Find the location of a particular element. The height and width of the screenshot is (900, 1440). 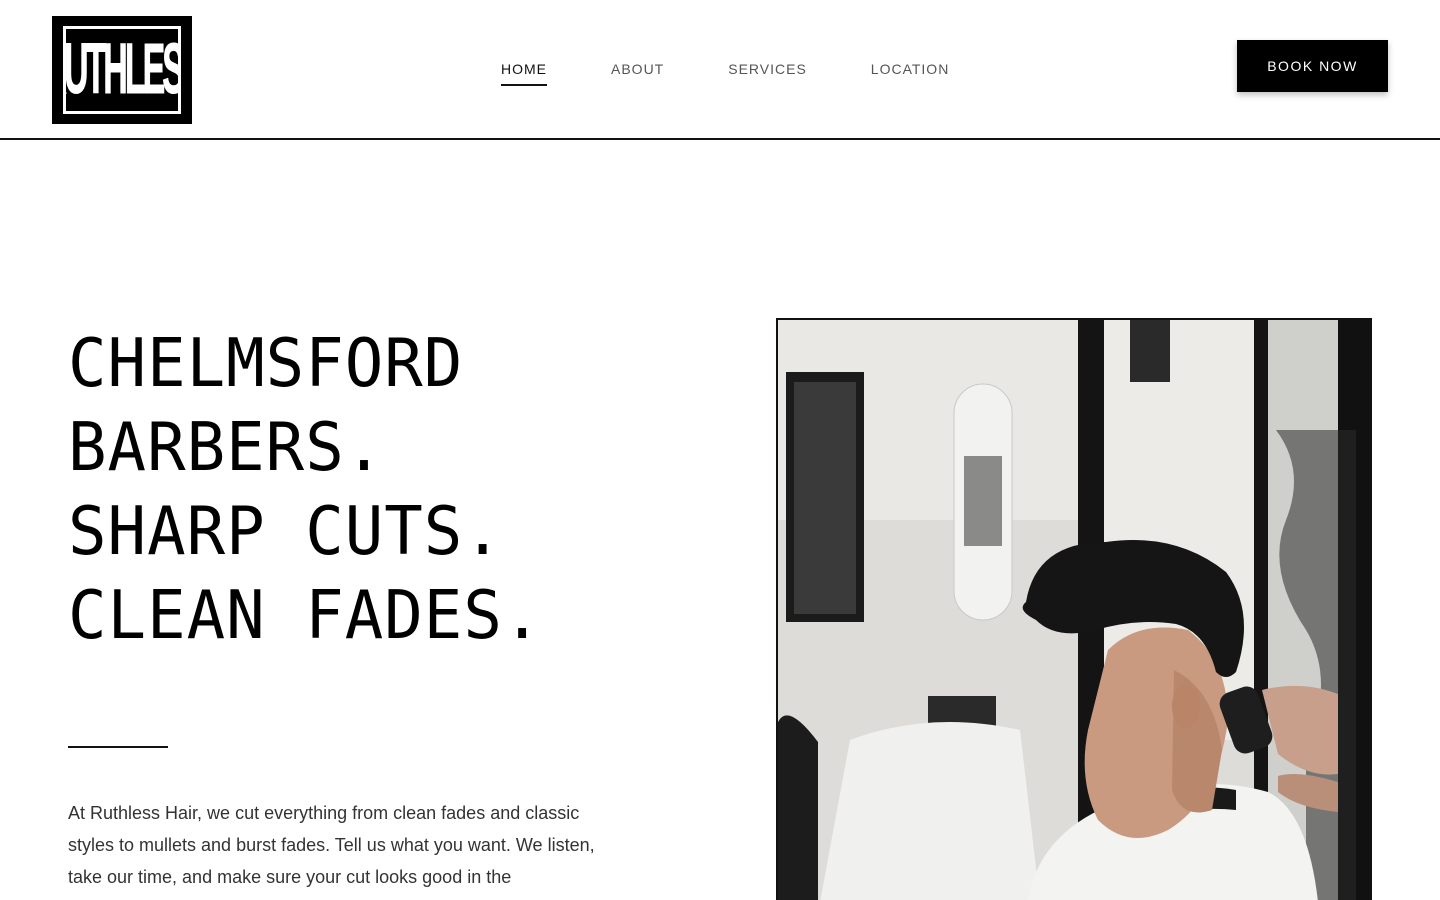

divider is located at coordinates (118, 747).